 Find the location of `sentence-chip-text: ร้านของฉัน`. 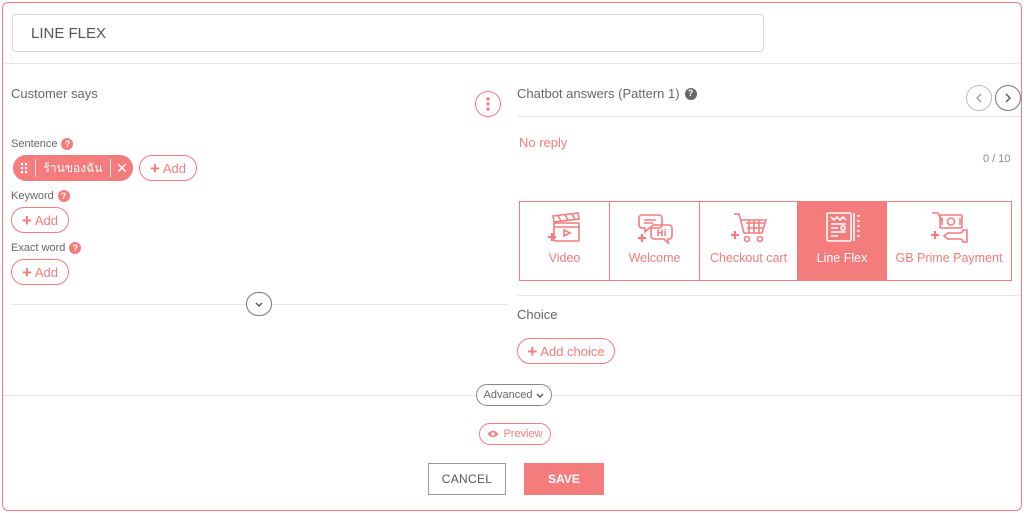

sentence-chip-text: ร้านของฉัน is located at coordinates (73, 167).